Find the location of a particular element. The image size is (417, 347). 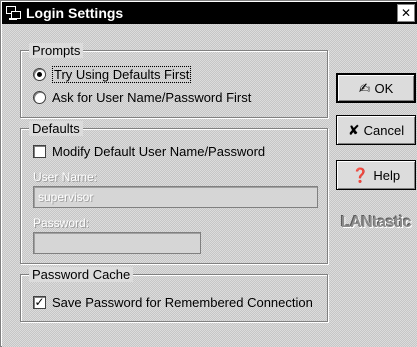

window-title: Login Settings is located at coordinates (75, 13).